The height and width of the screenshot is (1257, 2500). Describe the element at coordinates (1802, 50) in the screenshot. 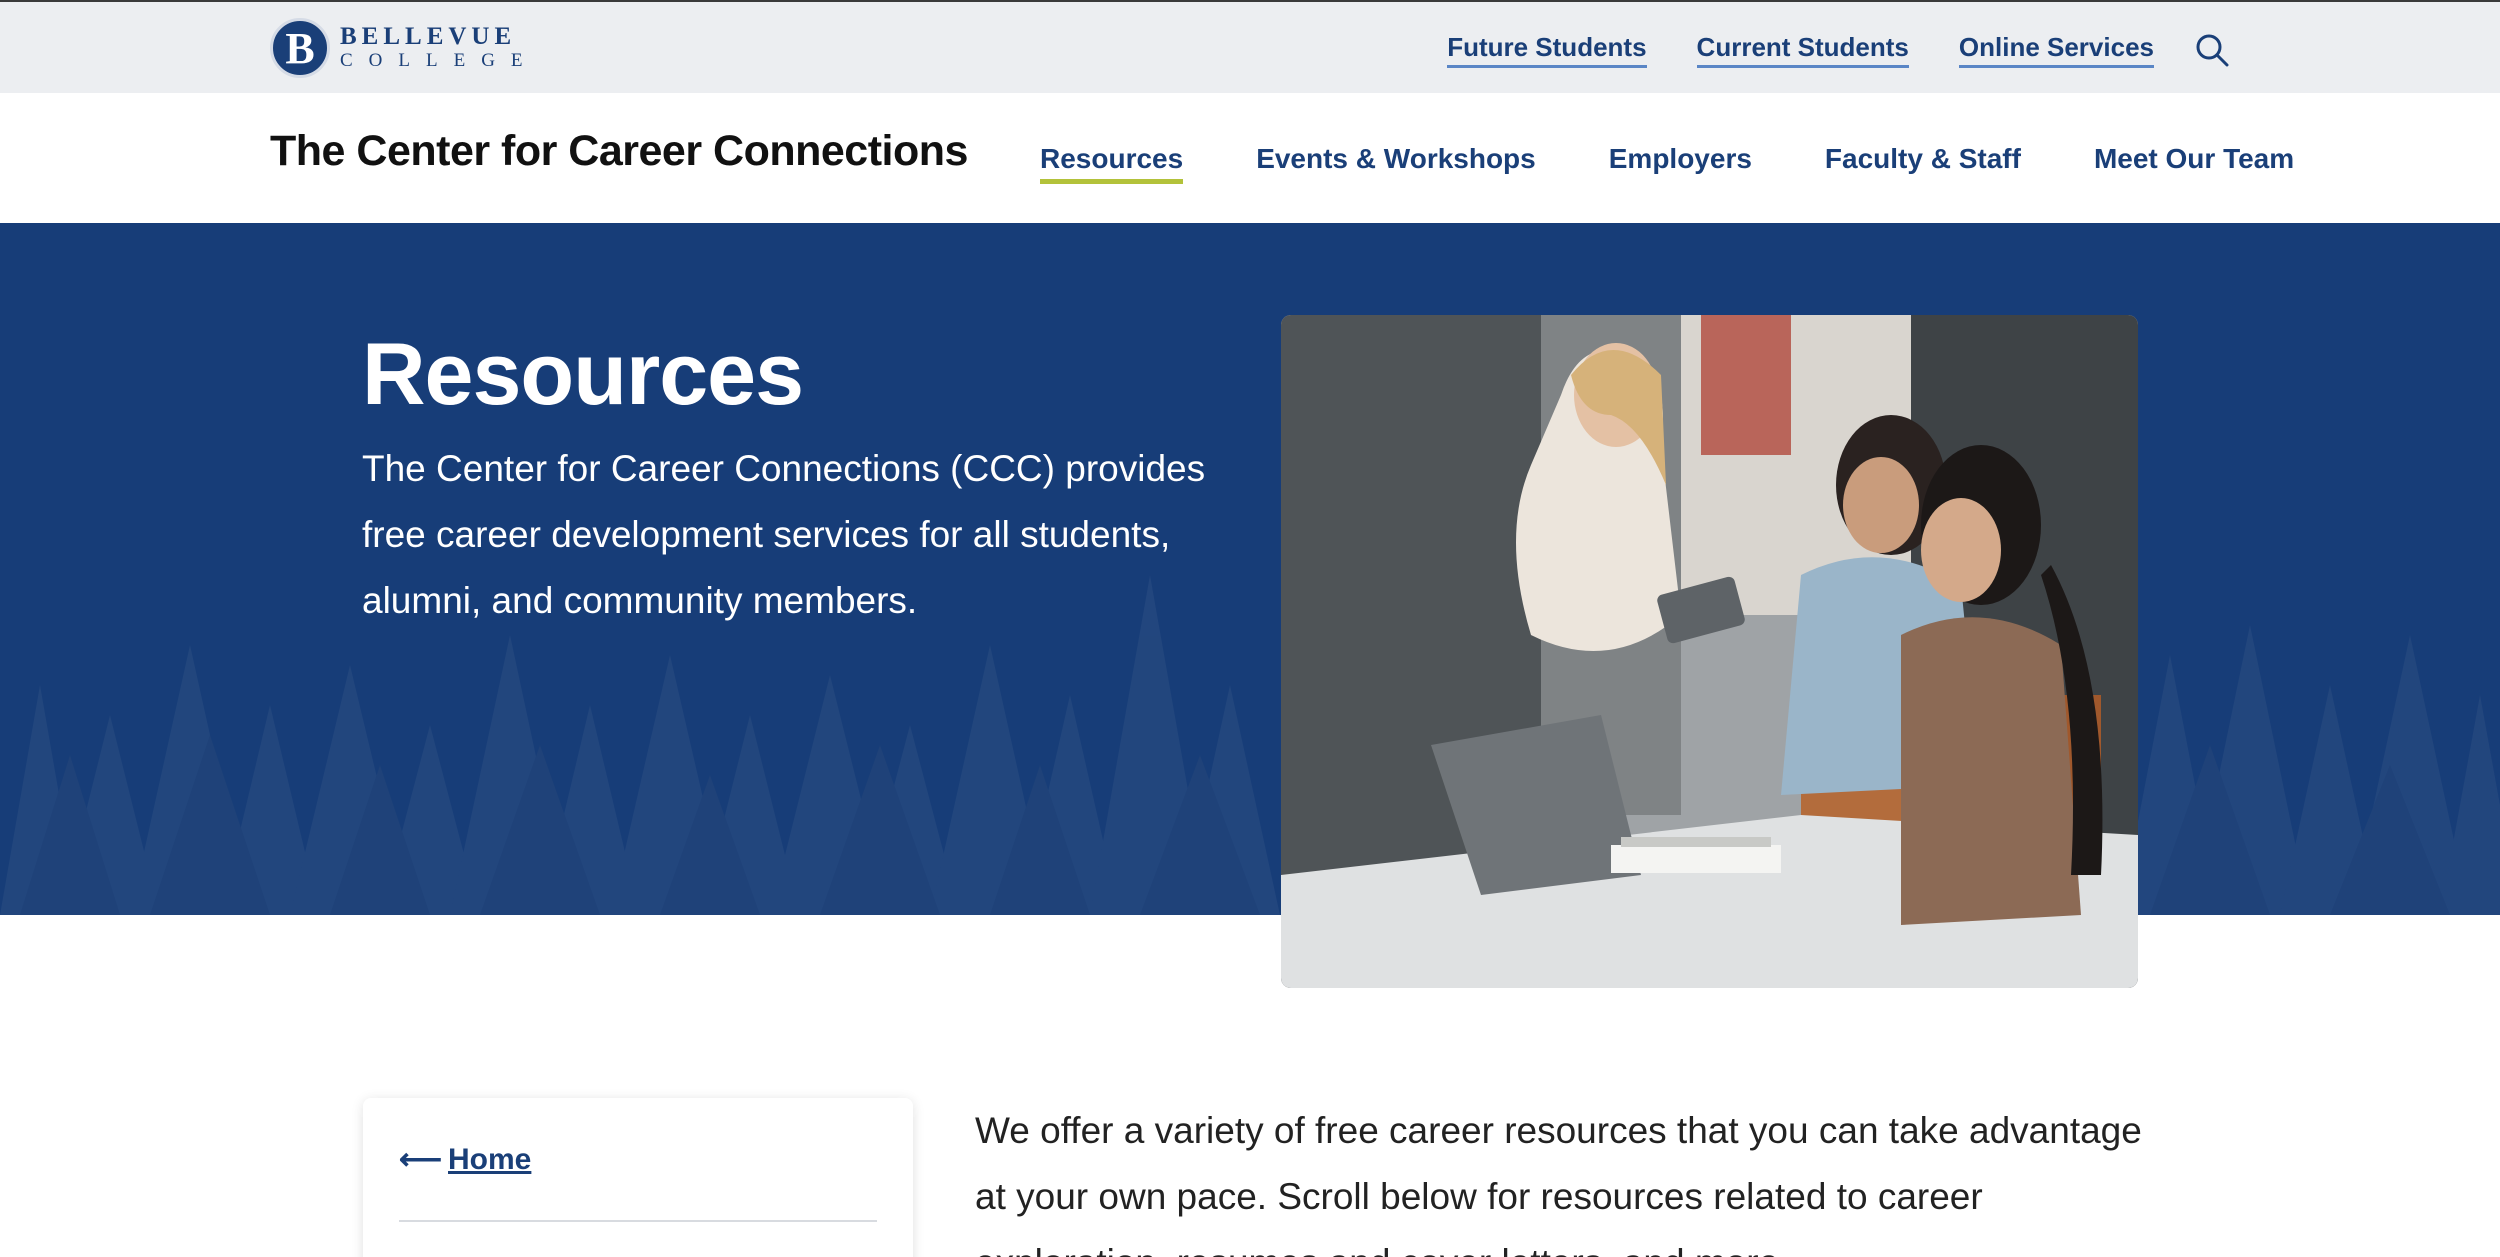

I see `current-students-link: Current Students` at that location.